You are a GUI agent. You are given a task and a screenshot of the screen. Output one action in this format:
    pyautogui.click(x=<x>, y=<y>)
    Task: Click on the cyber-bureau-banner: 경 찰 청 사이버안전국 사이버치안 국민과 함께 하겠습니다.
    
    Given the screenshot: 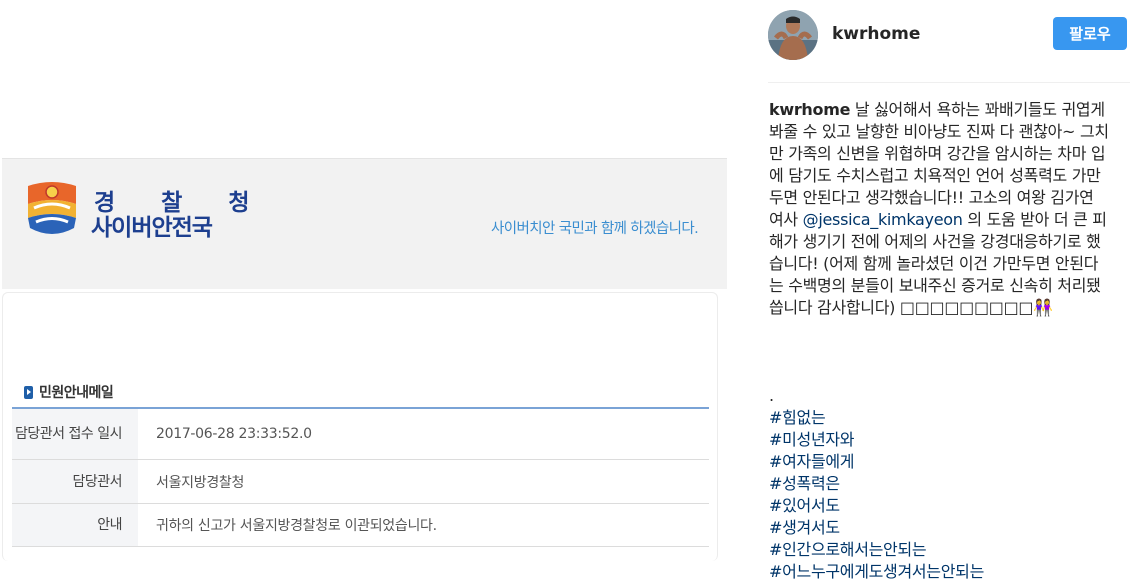 What is the action you would take?
    pyautogui.click(x=364, y=223)
    